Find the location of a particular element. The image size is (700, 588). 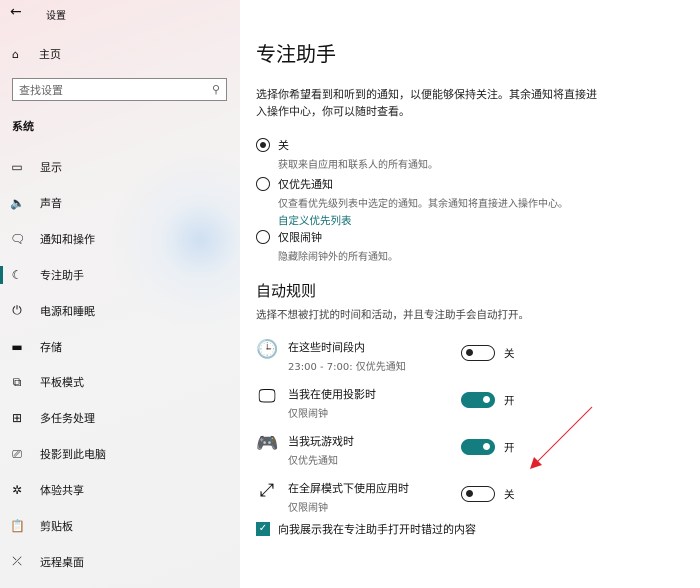

nav-icon: ⤫ is located at coordinates (17, 561).